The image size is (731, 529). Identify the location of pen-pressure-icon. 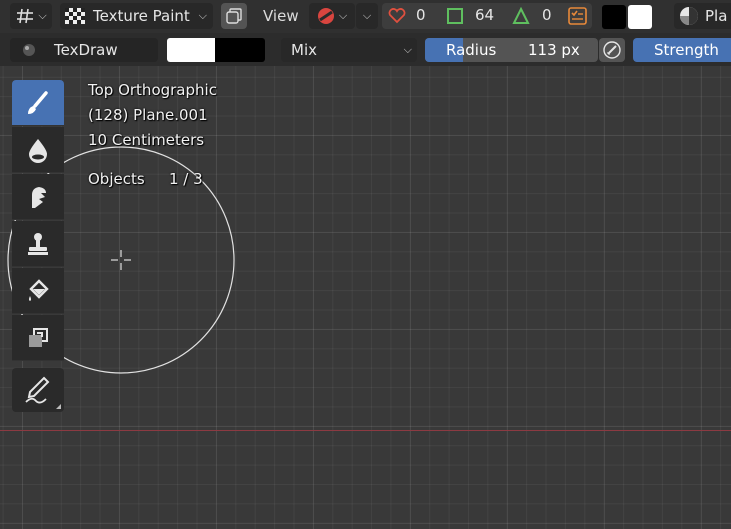
(612, 50).